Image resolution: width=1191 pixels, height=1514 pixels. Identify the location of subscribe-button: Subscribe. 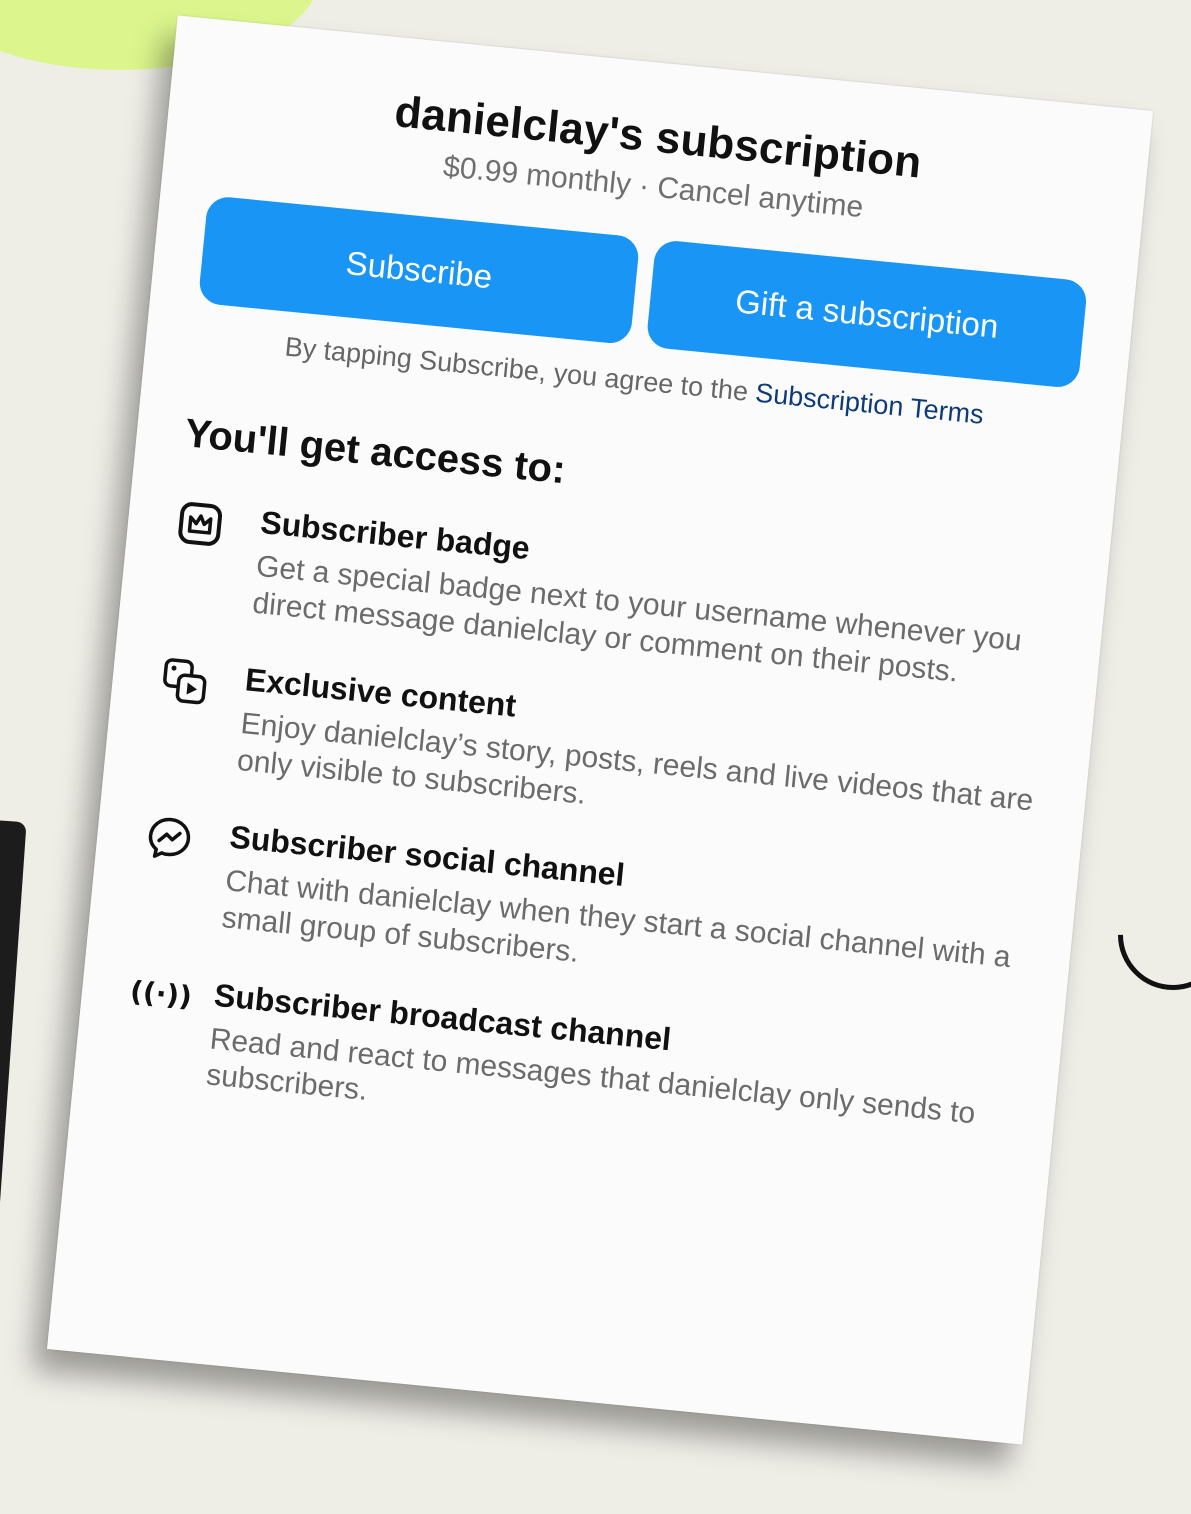
(419, 270).